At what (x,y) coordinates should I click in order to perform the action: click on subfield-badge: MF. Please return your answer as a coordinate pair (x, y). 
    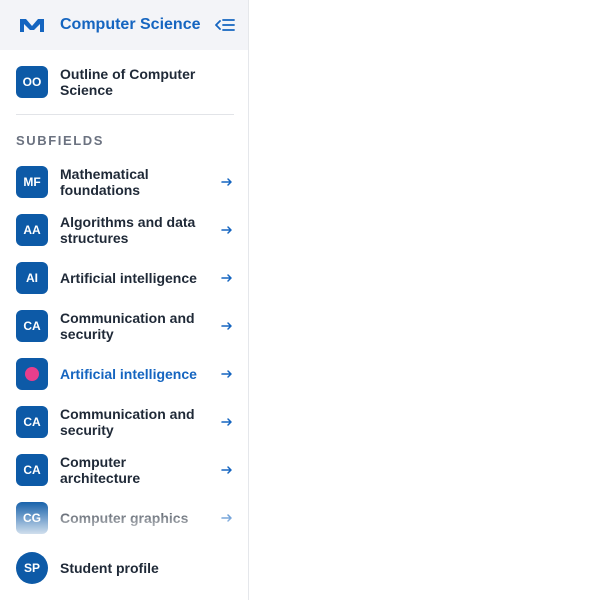
    Looking at the image, I should click on (32, 182).